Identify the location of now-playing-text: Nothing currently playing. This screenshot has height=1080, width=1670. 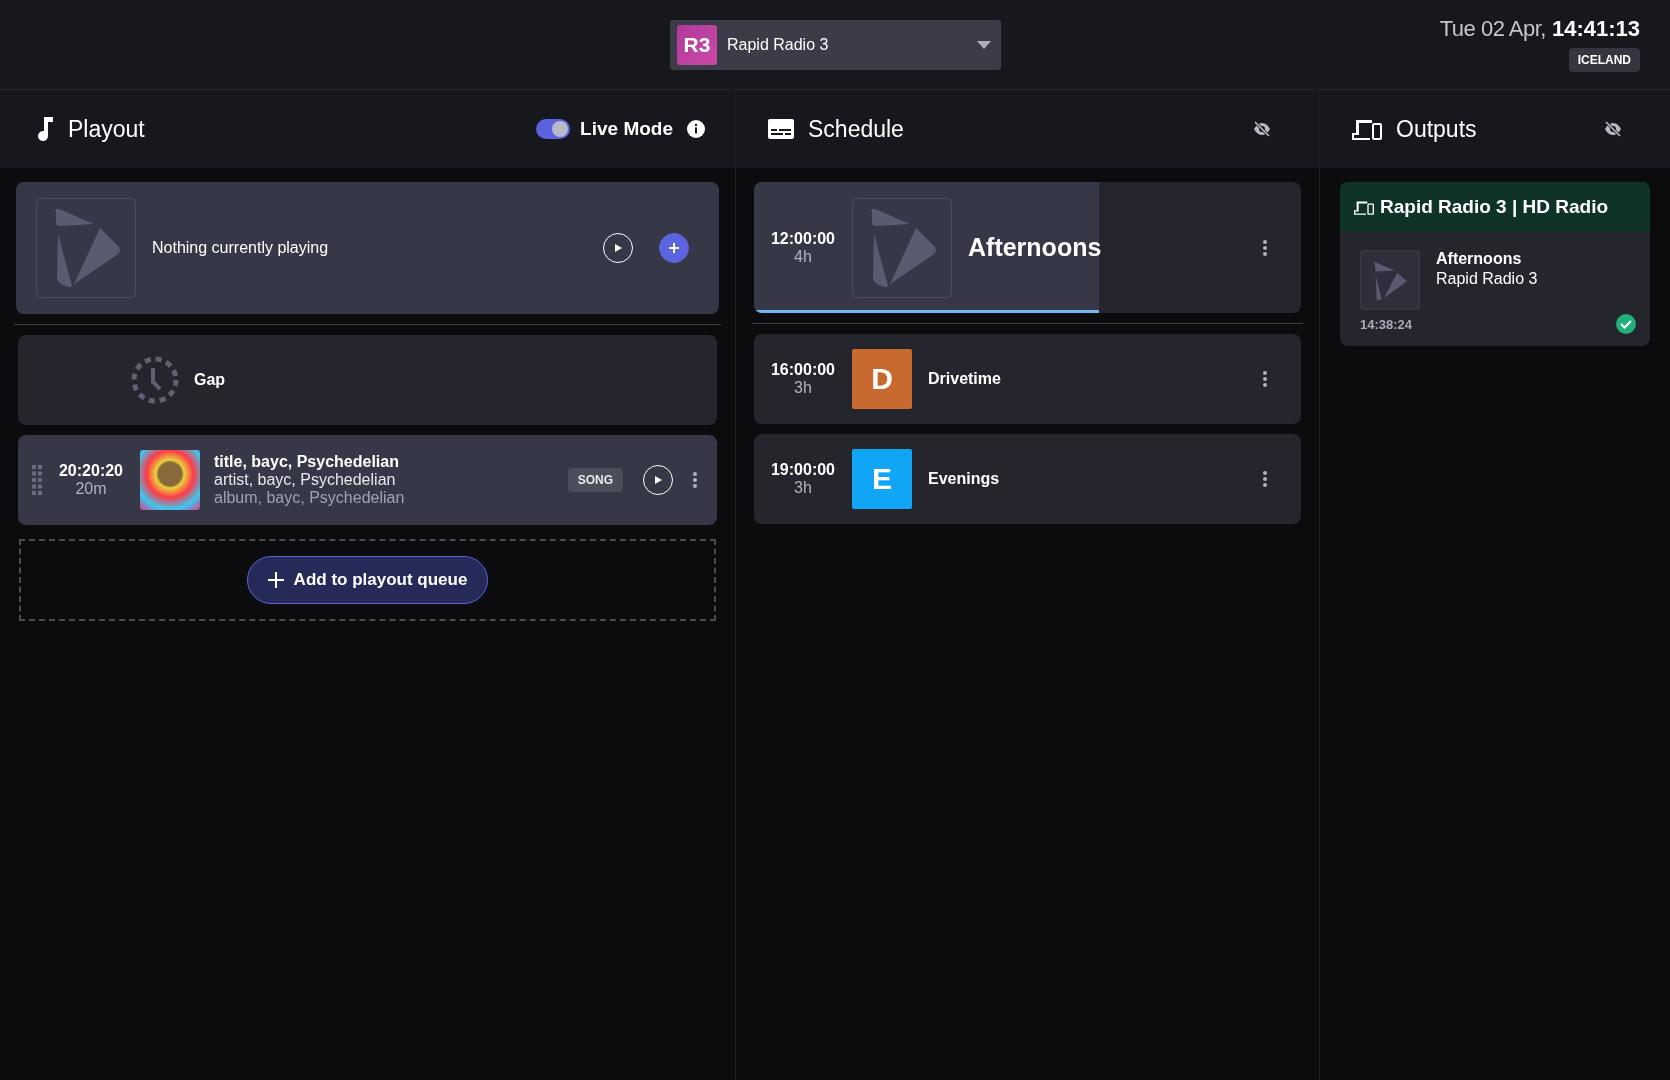
(240, 248).